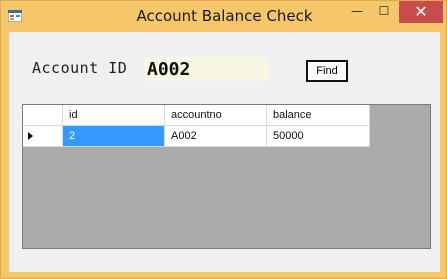 The height and width of the screenshot is (279, 447). Describe the element at coordinates (80, 68) in the screenshot. I see `account-id-label: Account ID` at that location.